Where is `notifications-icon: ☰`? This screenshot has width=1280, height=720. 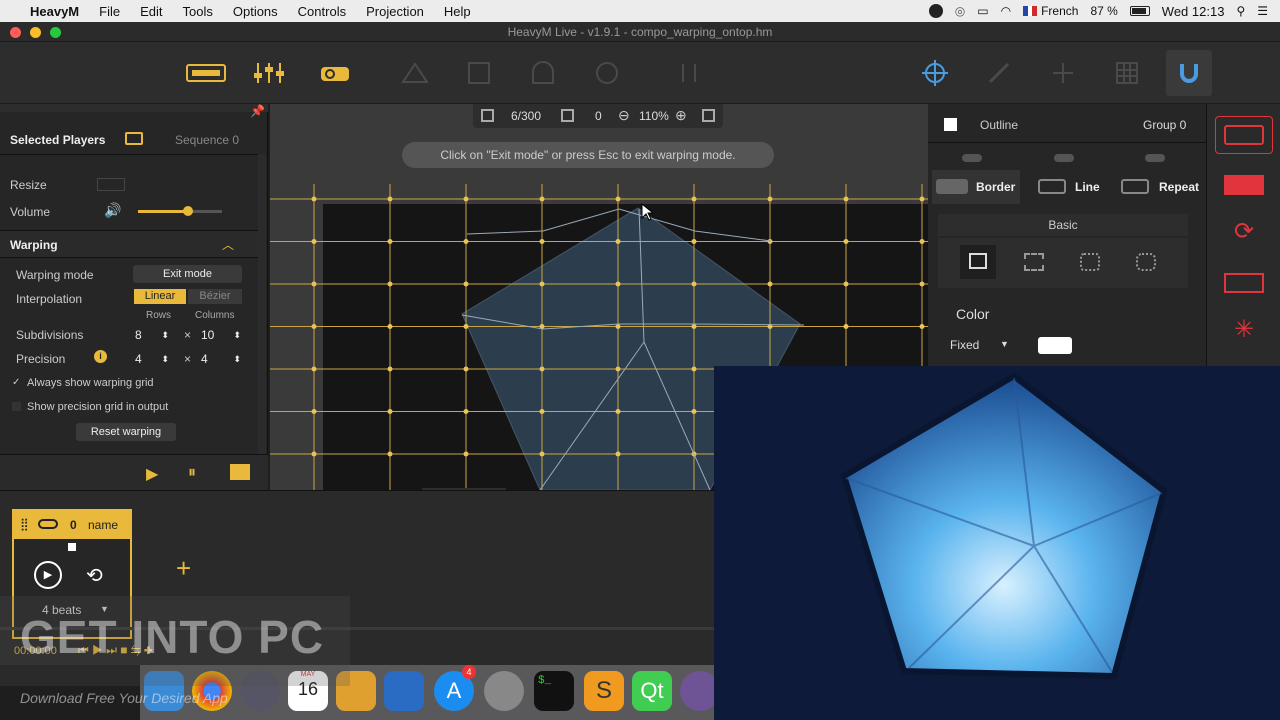
notifications-icon: ☰ is located at coordinates (1262, 11).